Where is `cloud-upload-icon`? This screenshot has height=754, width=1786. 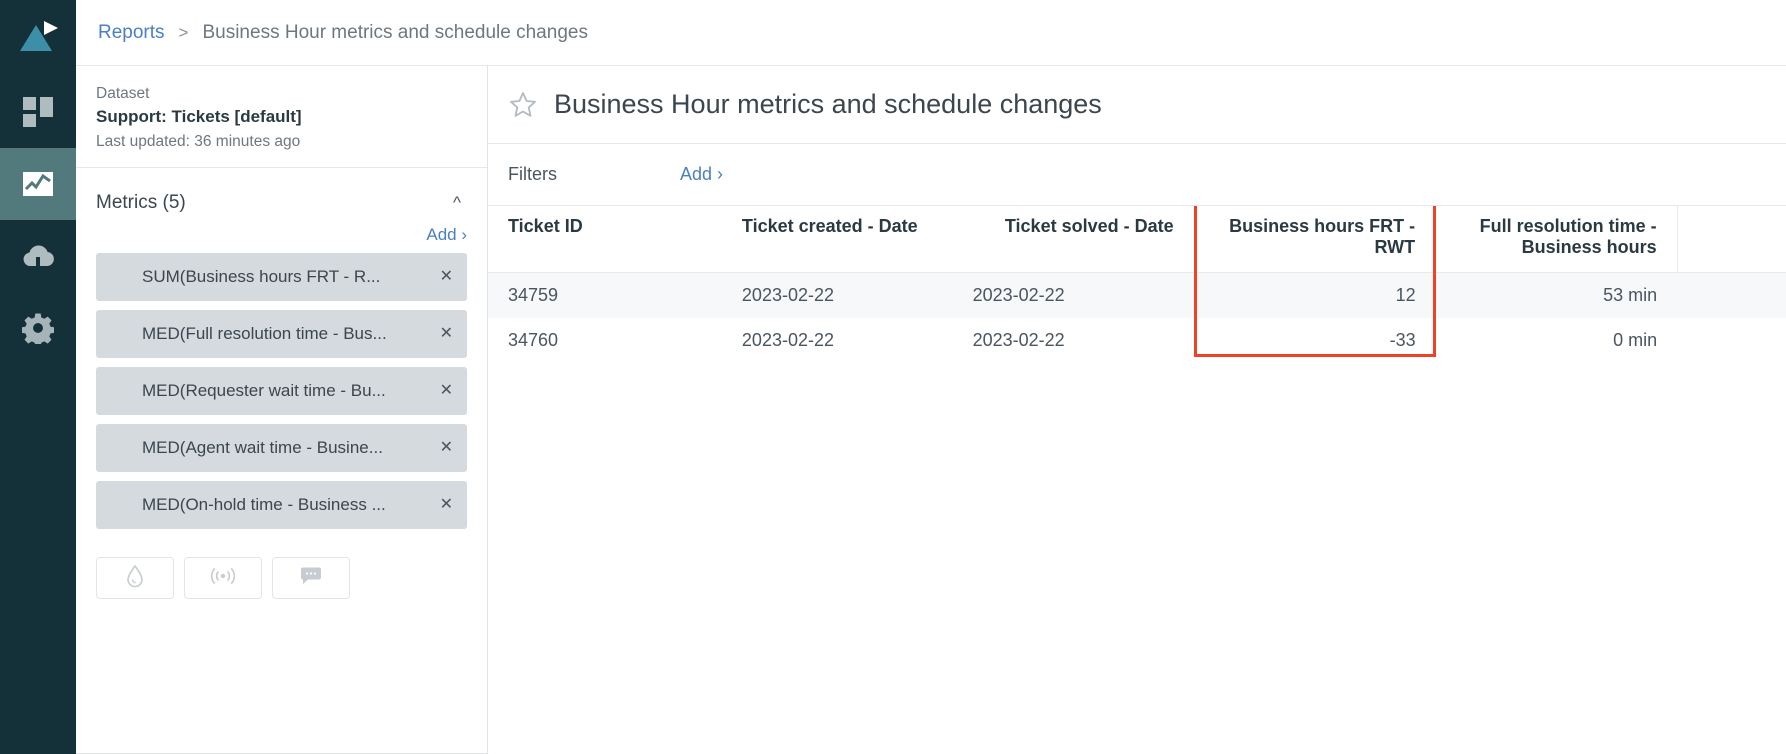
cloud-upload-icon is located at coordinates (38, 256).